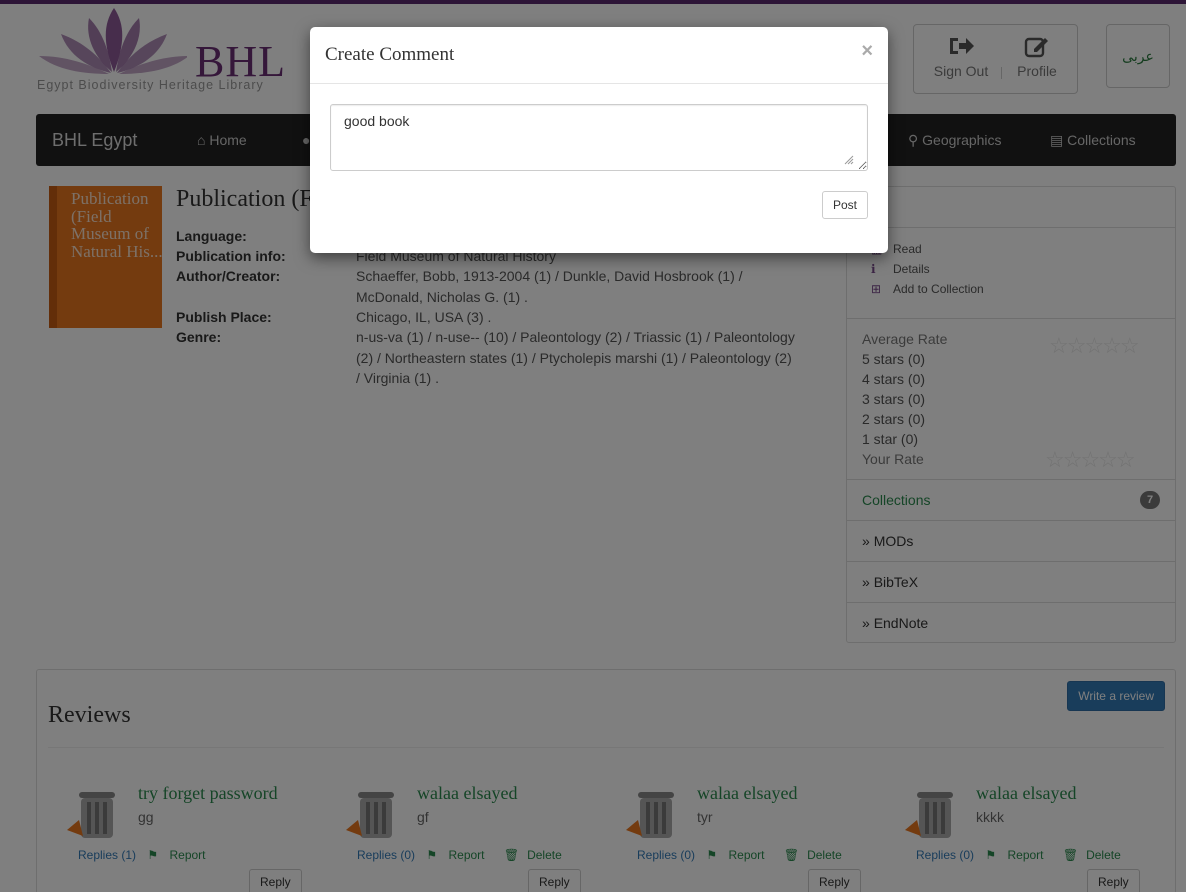 The height and width of the screenshot is (892, 1186). Describe the element at coordinates (845, 205) in the screenshot. I see `post-button: Post` at that location.